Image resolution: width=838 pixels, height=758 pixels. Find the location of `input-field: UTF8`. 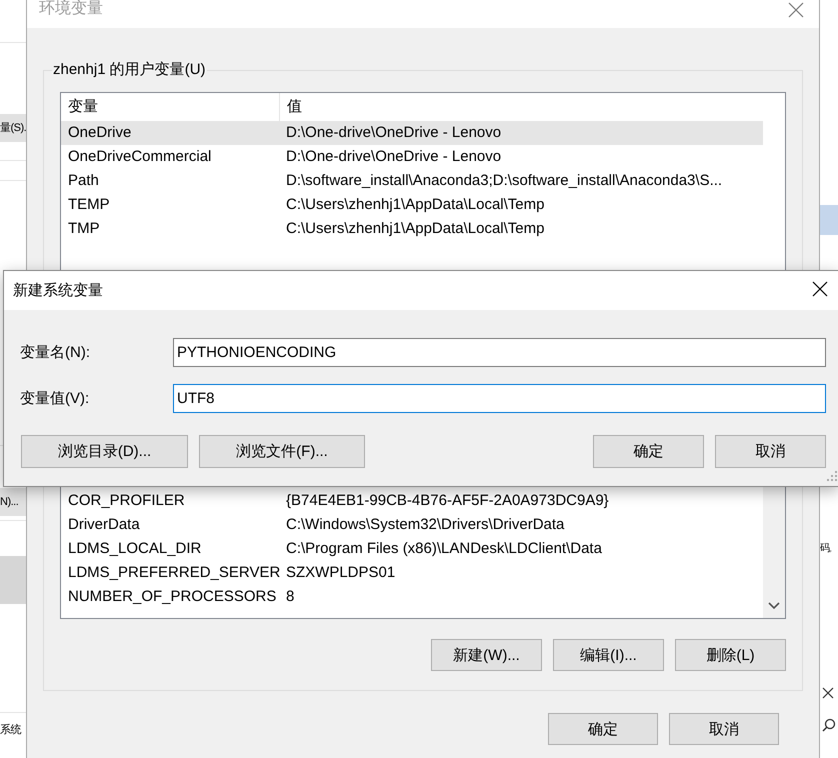

input-field: UTF8 is located at coordinates (499, 398).